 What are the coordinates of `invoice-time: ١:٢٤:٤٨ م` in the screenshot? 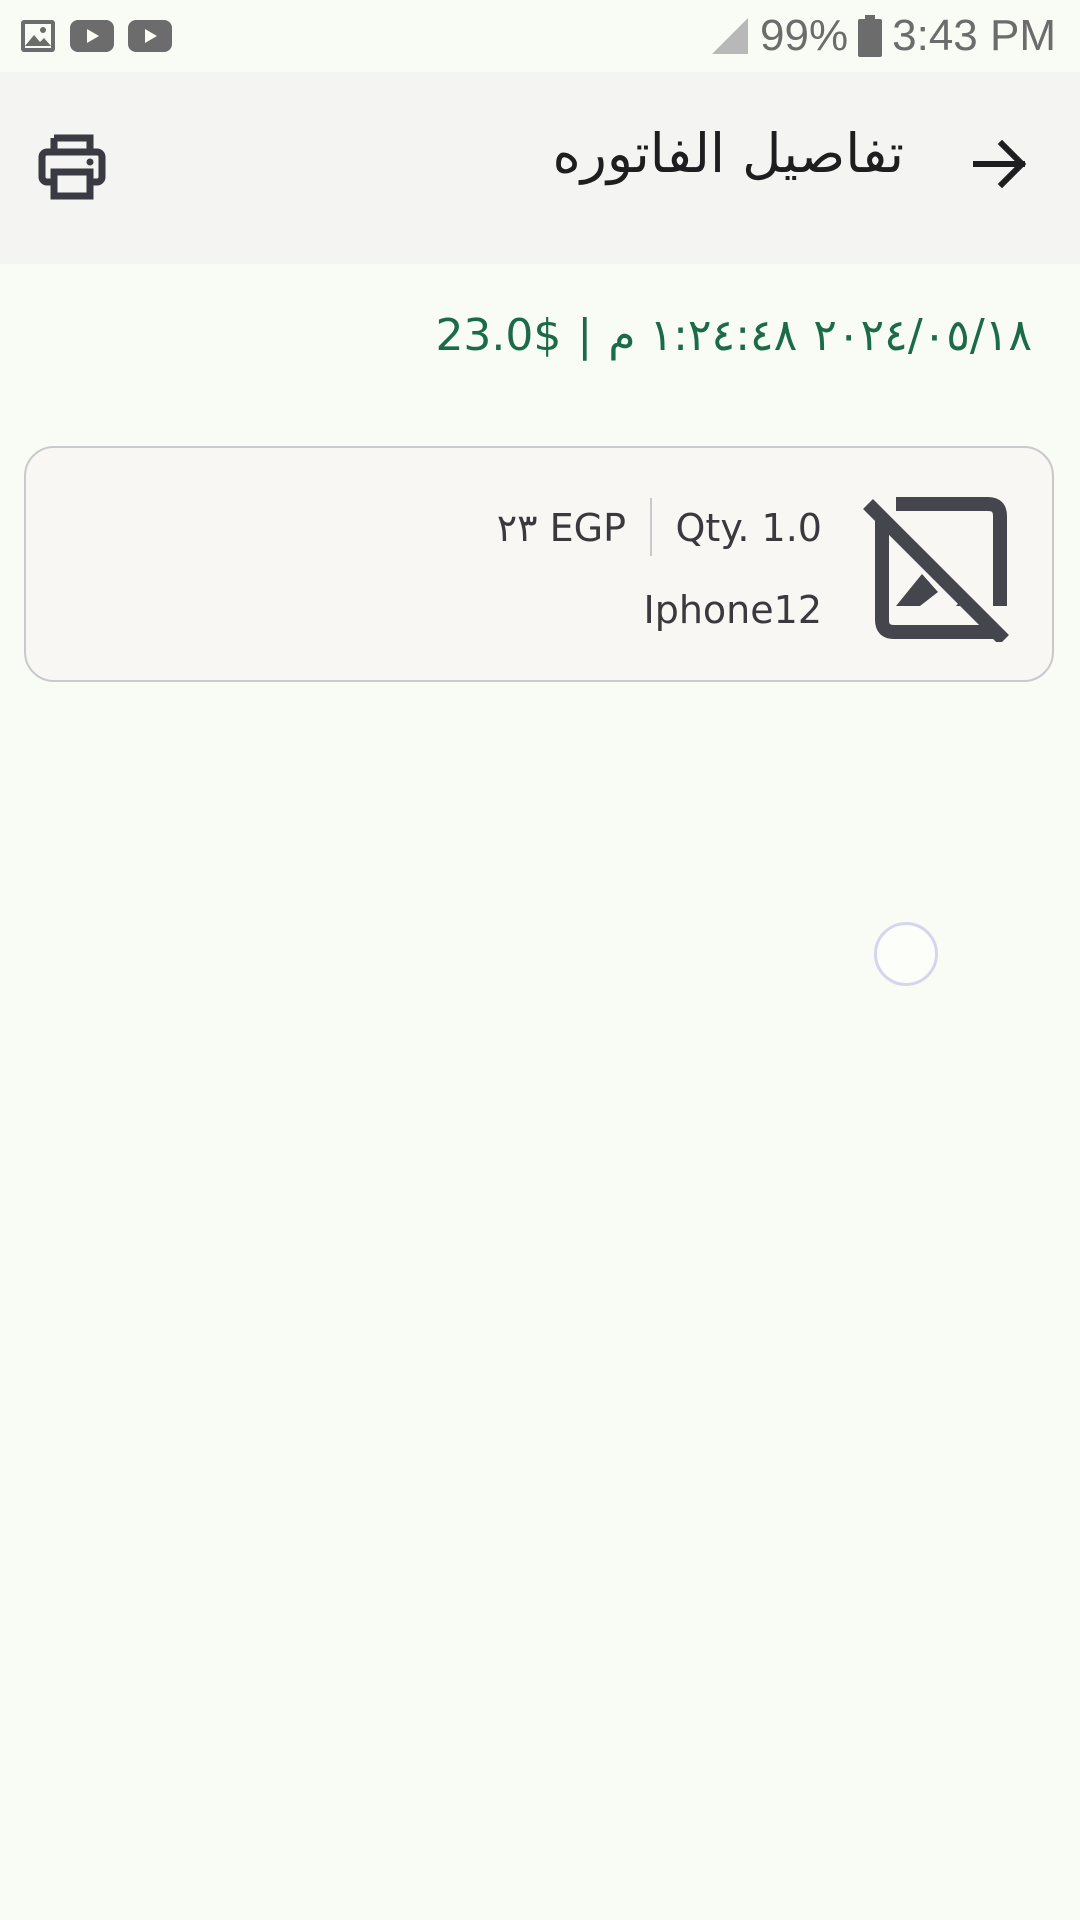 It's located at (703, 335).